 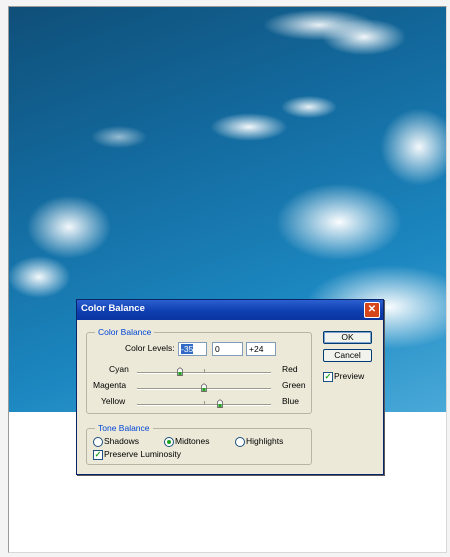 I want to click on tone-balance-group-title: Tone Balance, so click(x=124, y=428).